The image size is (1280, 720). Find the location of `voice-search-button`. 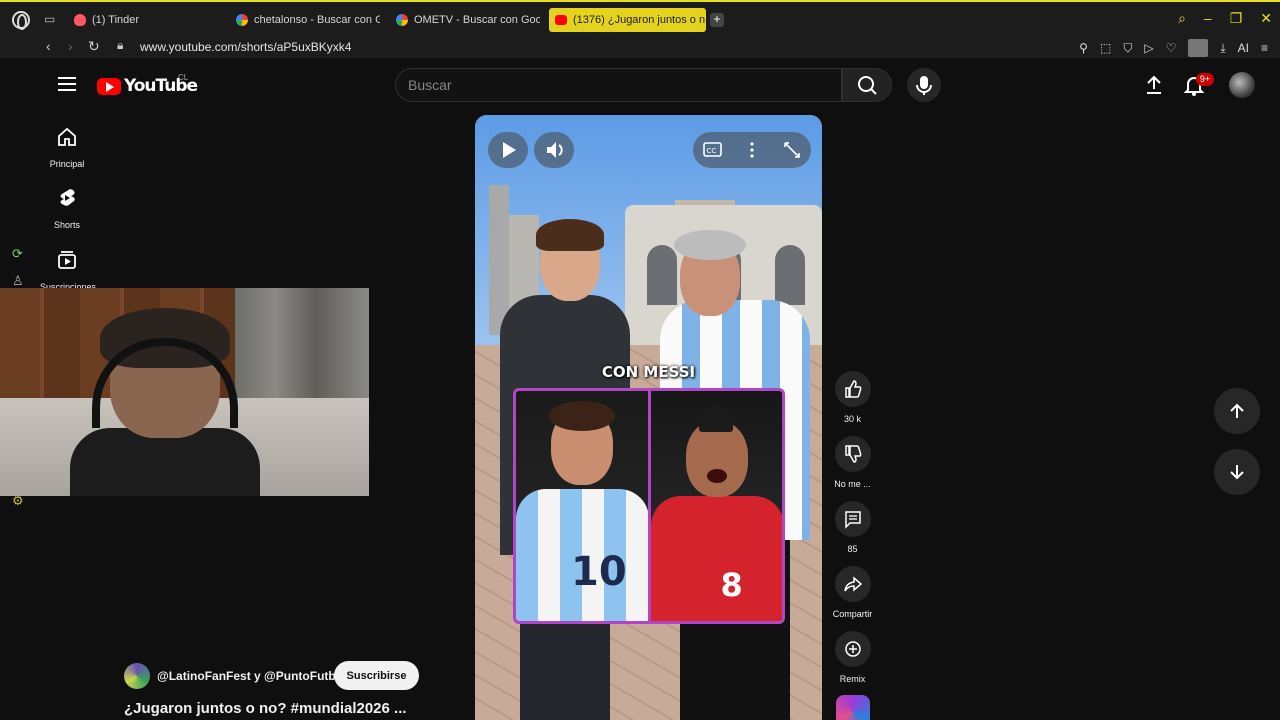

voice-search-button is located at coordinates (924, 85).